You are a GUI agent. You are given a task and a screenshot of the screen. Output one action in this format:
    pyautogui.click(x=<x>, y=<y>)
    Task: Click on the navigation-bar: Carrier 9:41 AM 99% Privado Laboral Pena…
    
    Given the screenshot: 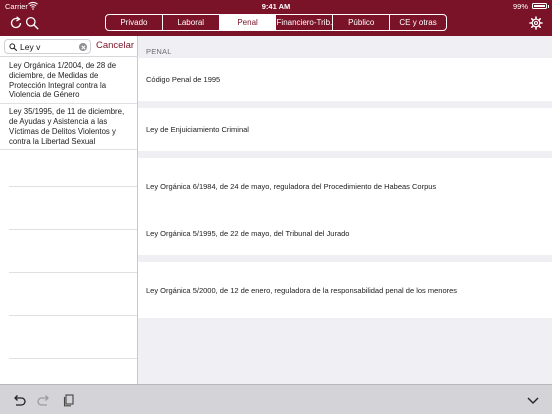 What is the action you would take?
    pyautogui.click(x=276, y=18)
    